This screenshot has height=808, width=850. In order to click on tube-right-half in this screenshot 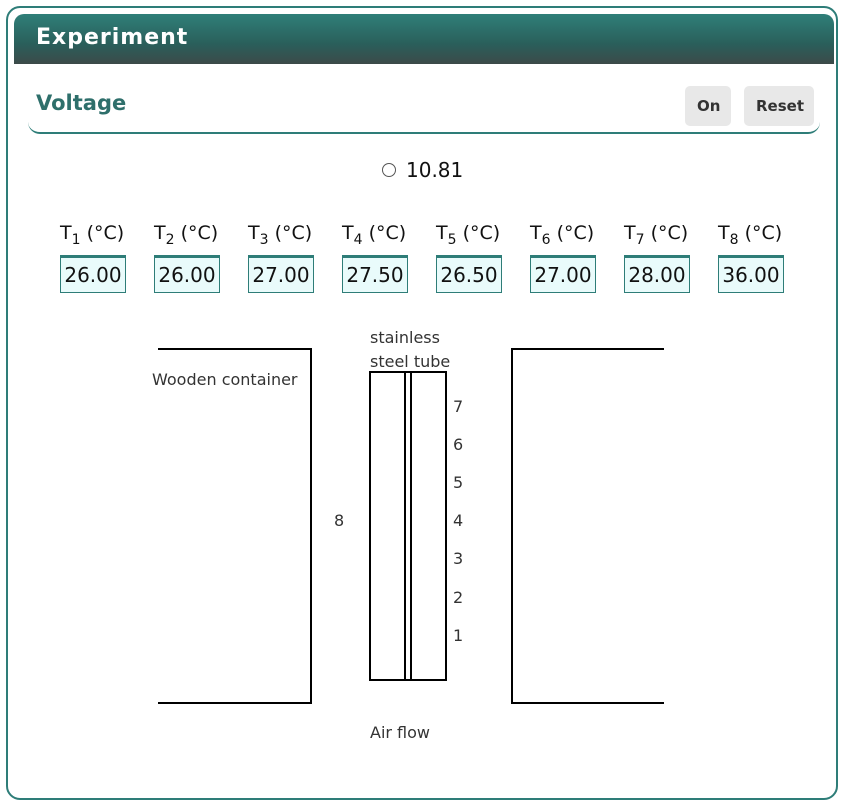, I will do `click(428, 526)`.